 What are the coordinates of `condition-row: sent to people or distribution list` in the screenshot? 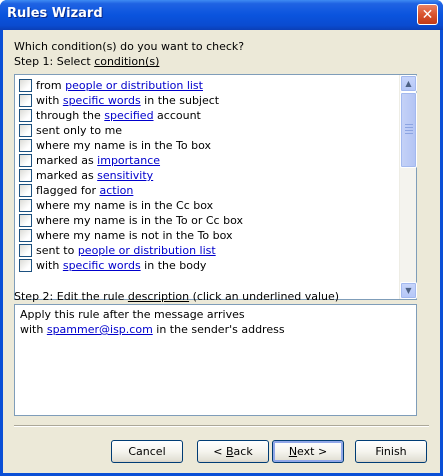 It's located at (117, 250).